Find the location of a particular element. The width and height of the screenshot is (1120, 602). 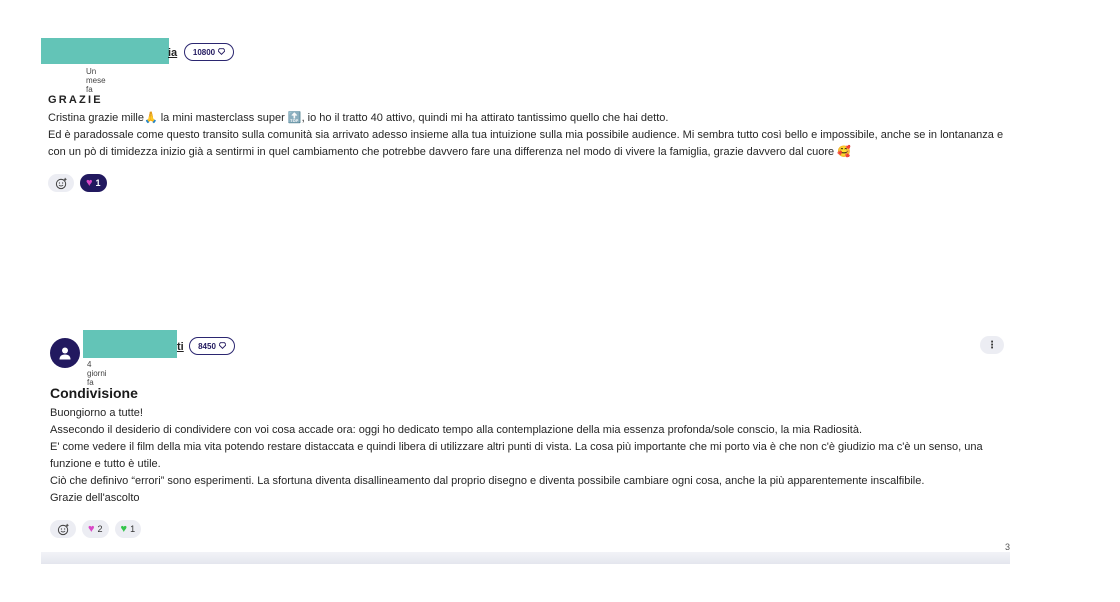

reaction-heart-button: ♥ 2 is located at coordinates (95, 529).